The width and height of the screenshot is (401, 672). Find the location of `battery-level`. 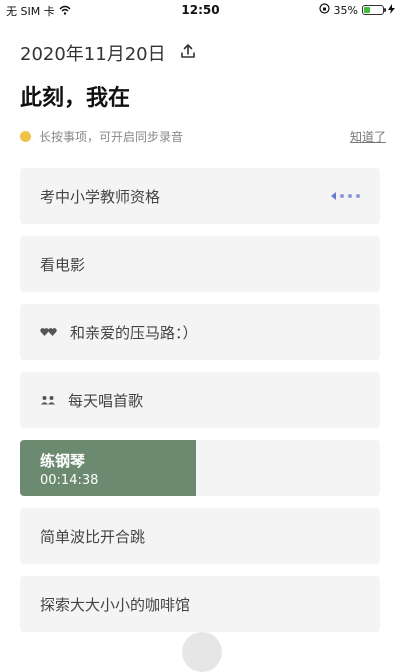

battery-level is located at coordinates (367, 10).